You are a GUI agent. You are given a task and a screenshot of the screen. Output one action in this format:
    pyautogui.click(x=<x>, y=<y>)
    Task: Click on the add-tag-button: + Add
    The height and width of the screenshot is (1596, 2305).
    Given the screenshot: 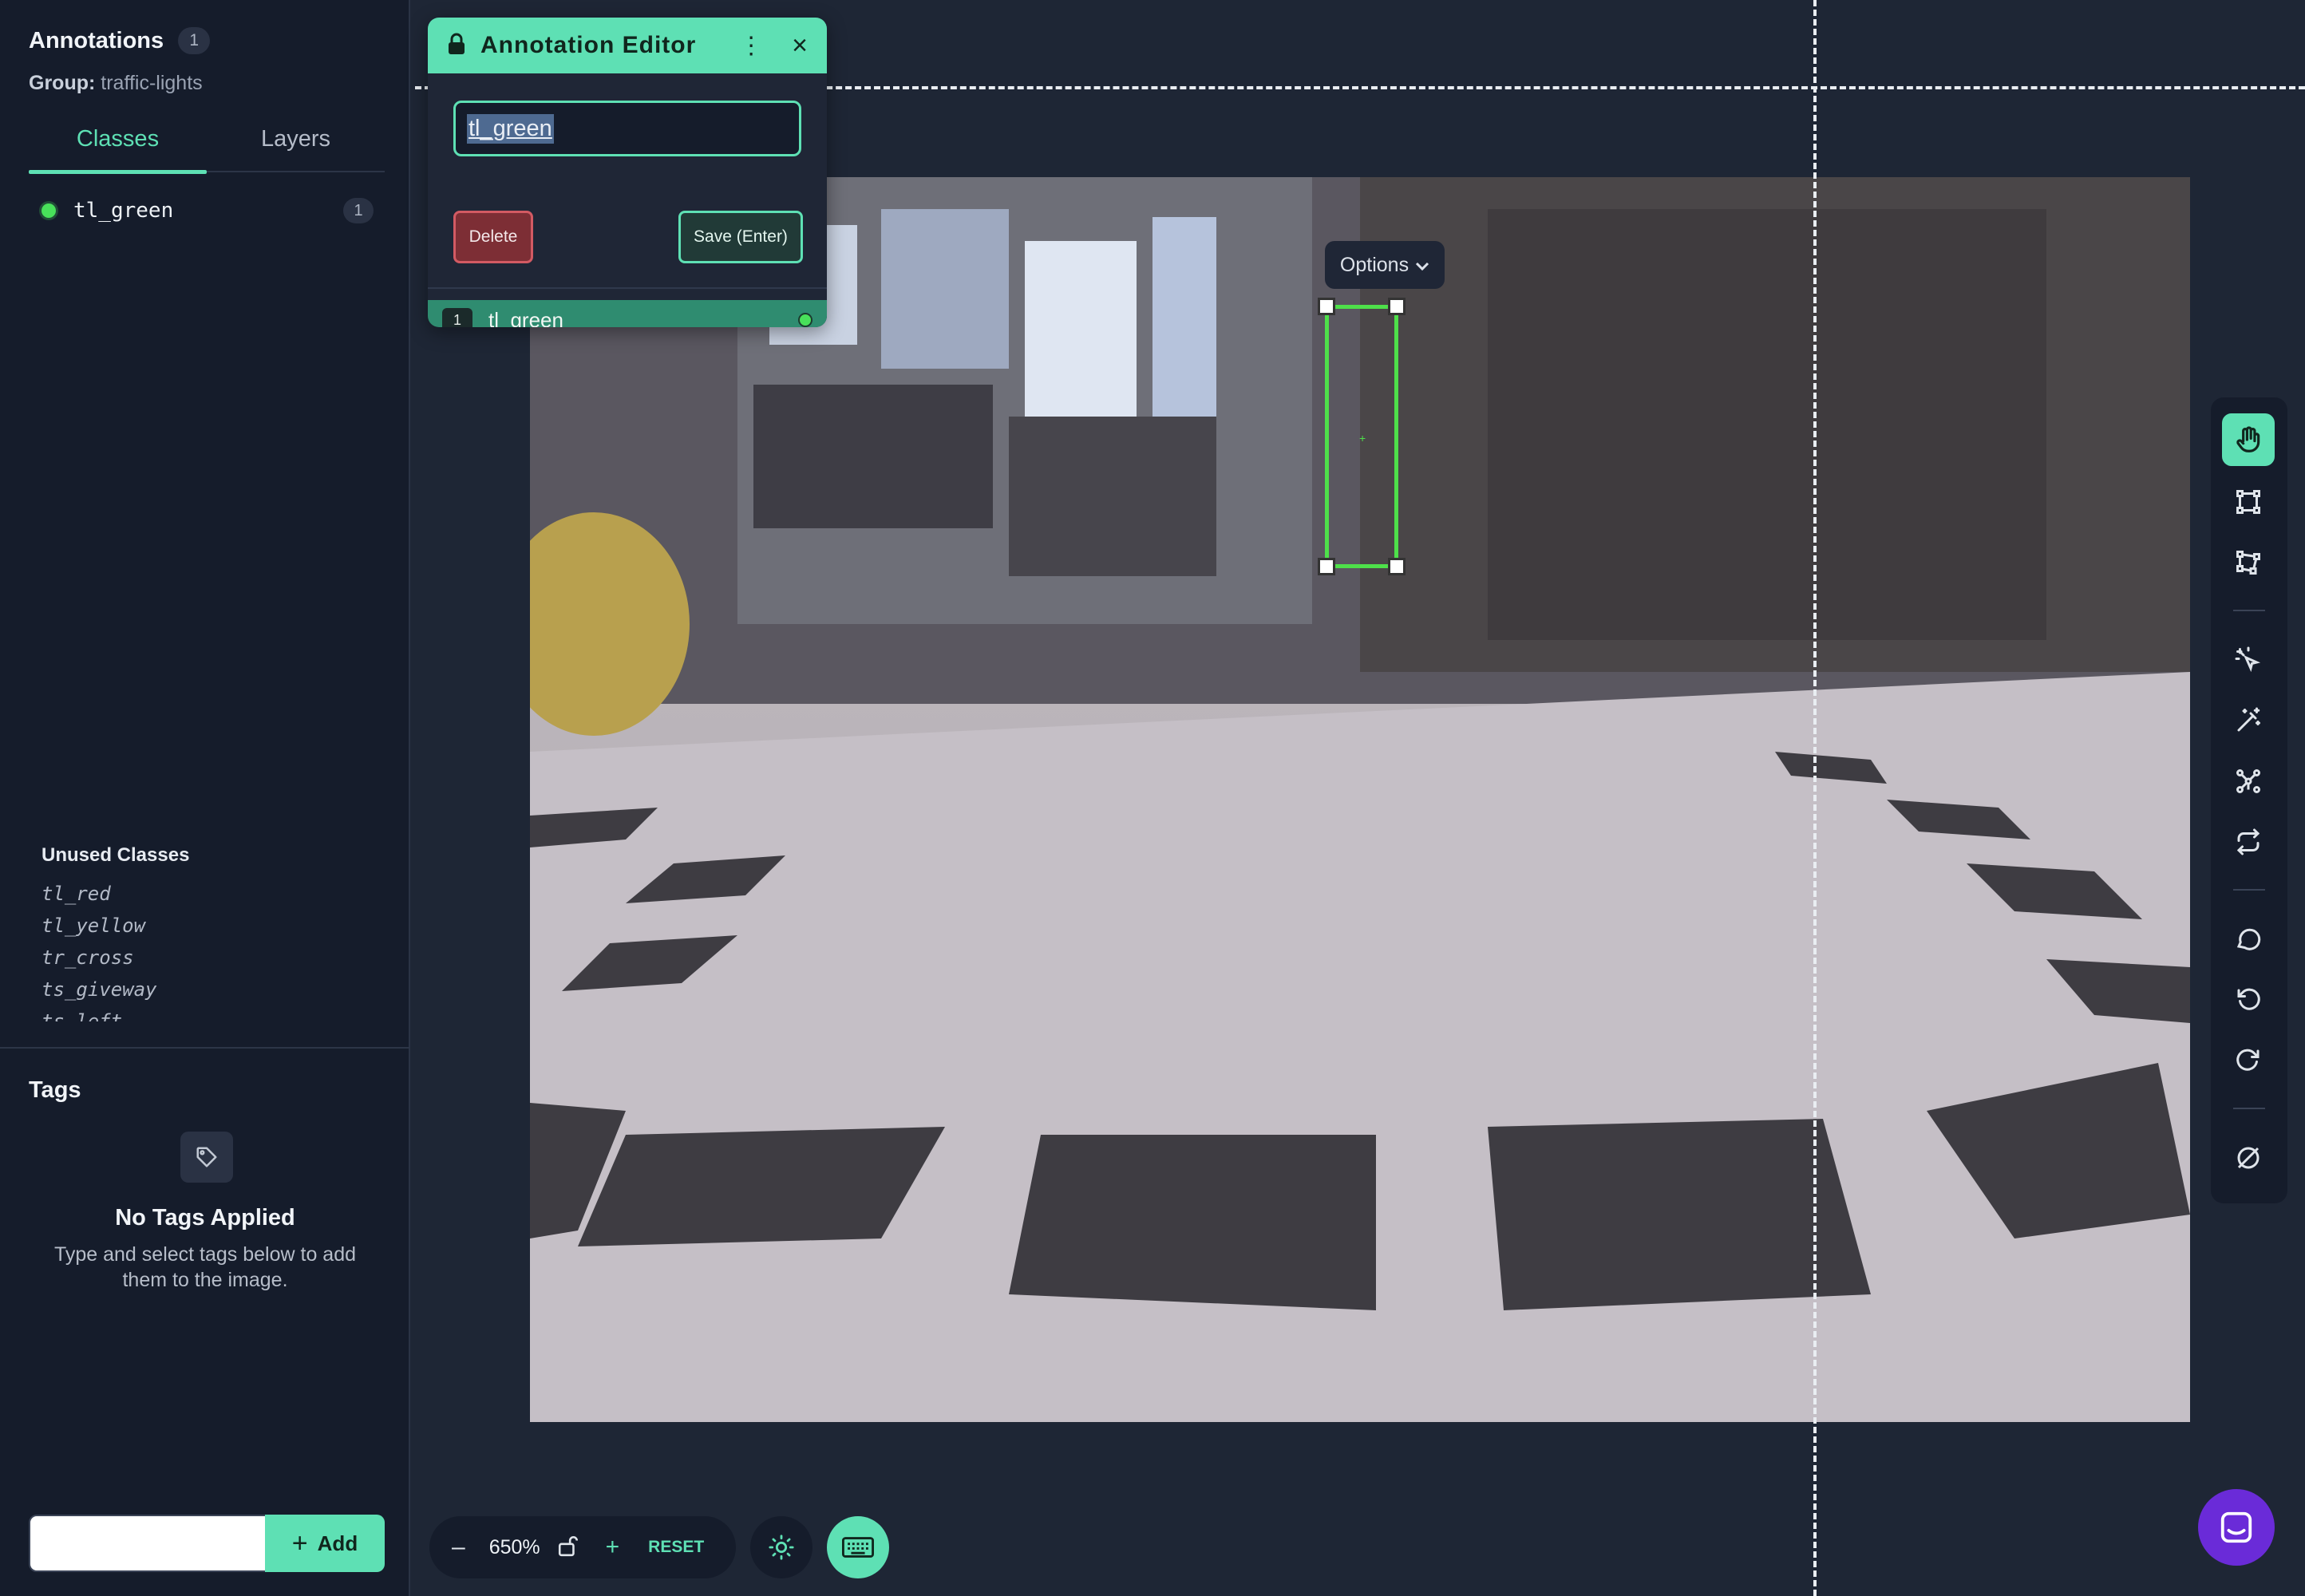 What is the action you would take?
    pyautogui.click(x=325, y=1543)
    